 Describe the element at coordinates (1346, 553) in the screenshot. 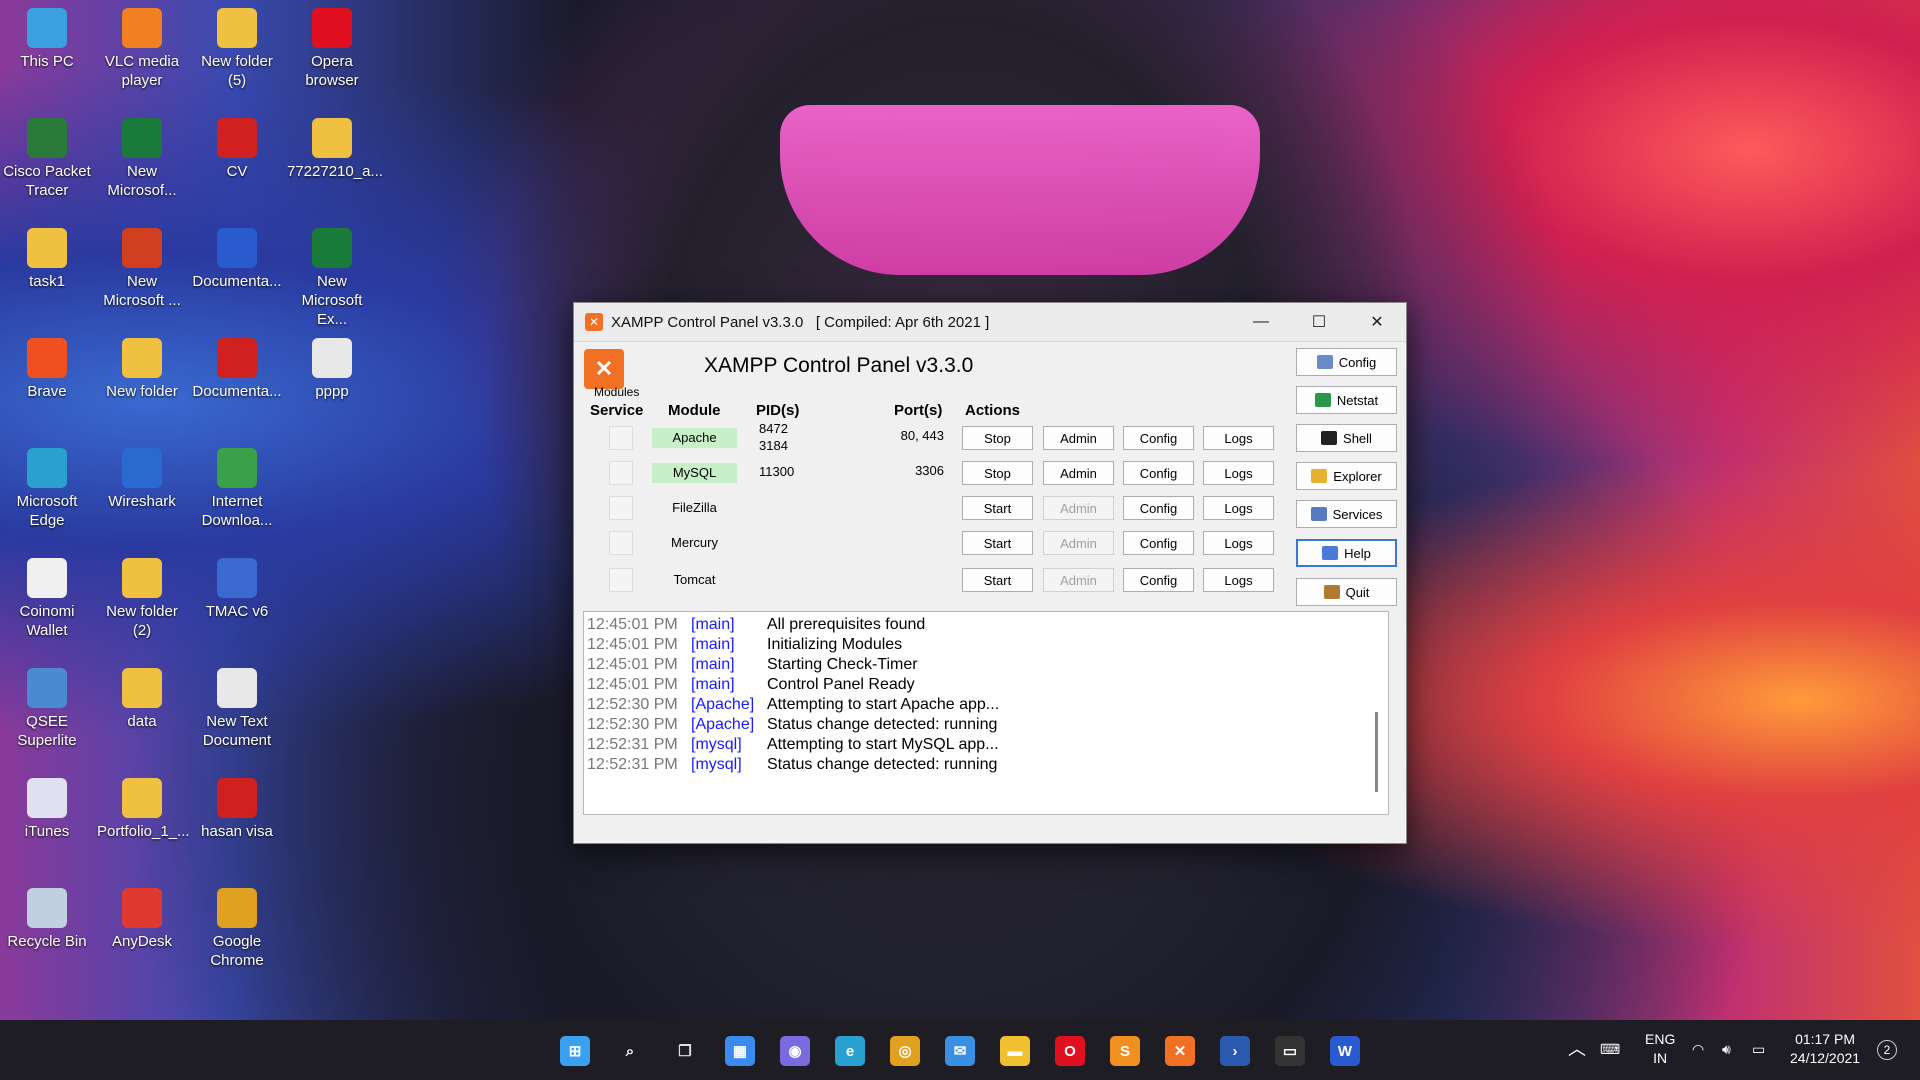

I see `help-side-button: Help` at that location.